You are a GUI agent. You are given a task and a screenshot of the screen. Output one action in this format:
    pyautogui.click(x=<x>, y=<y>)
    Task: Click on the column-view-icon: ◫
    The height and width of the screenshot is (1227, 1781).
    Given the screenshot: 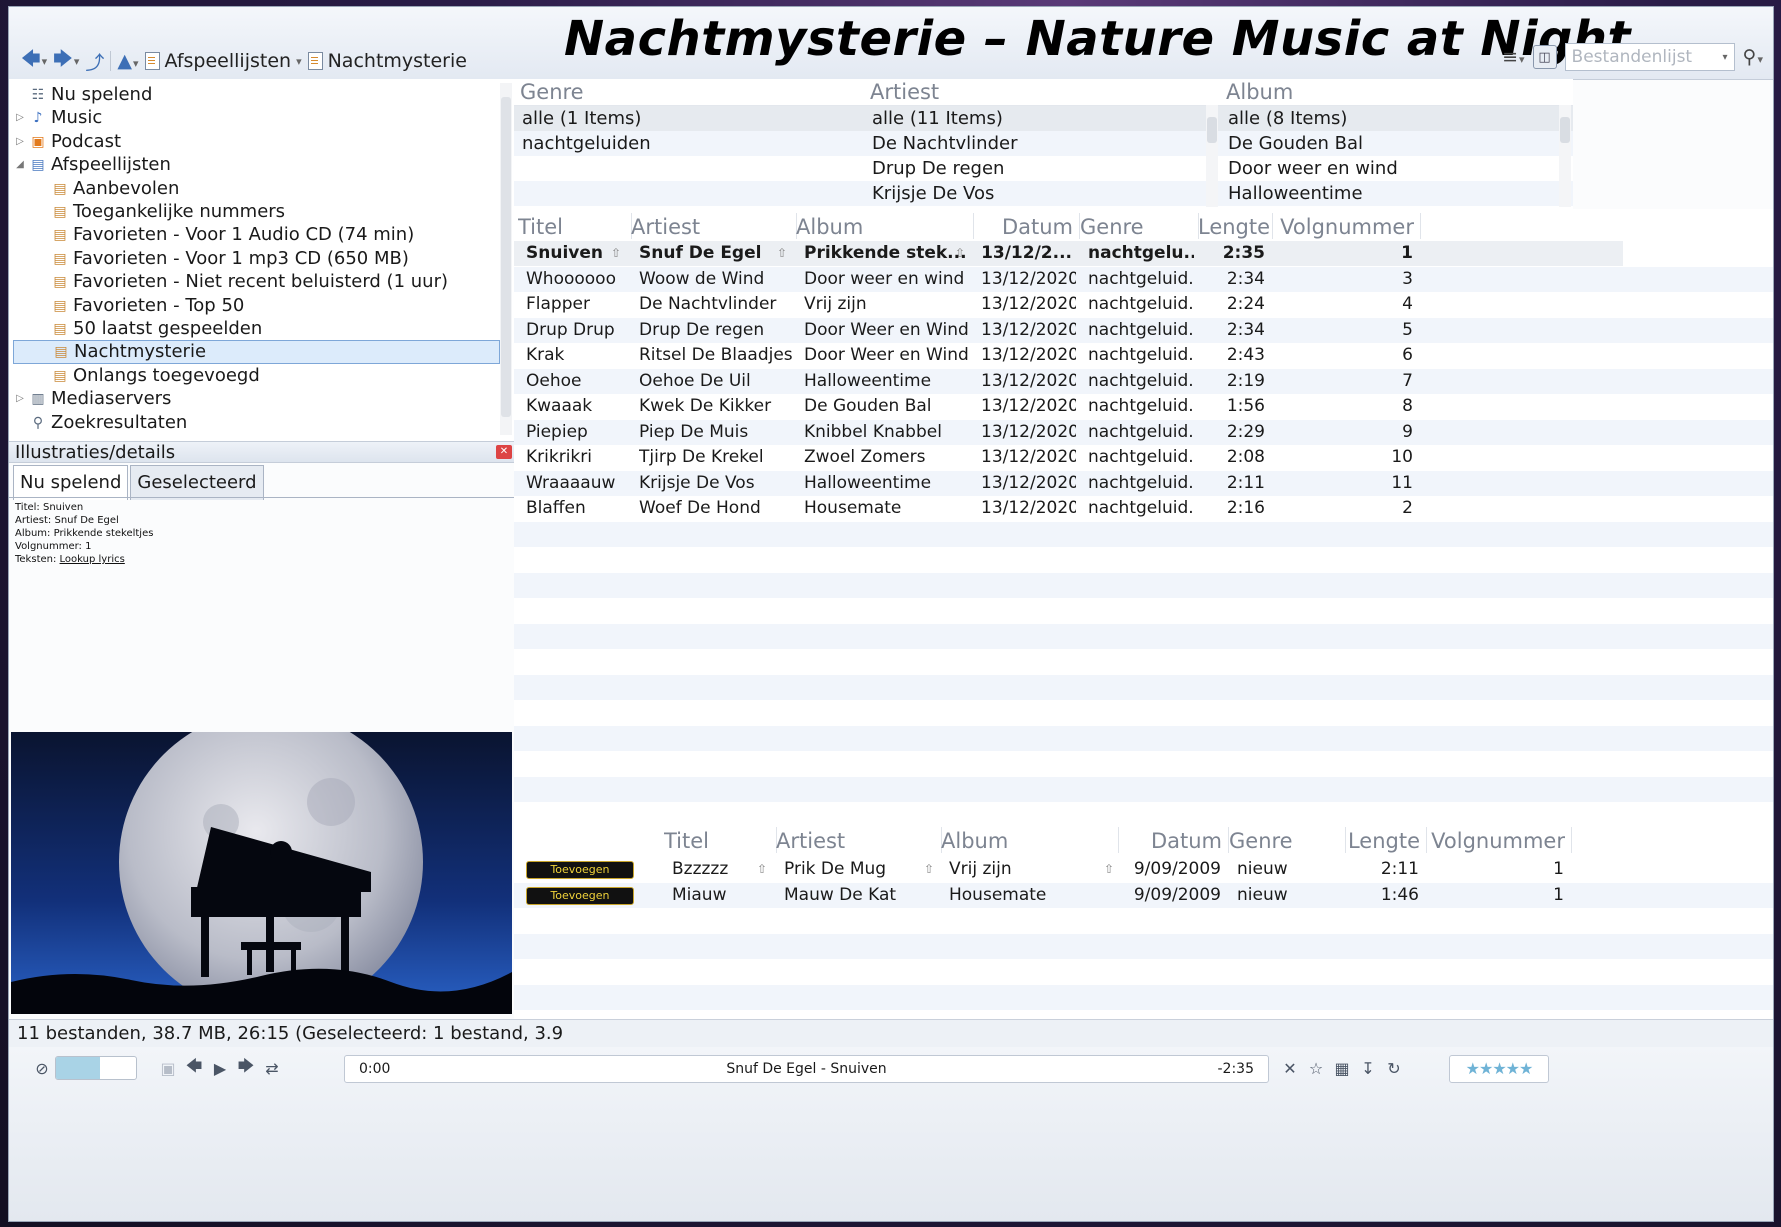 What is the action you would take?
    pyautogui.click(x=1544, y=57)
    